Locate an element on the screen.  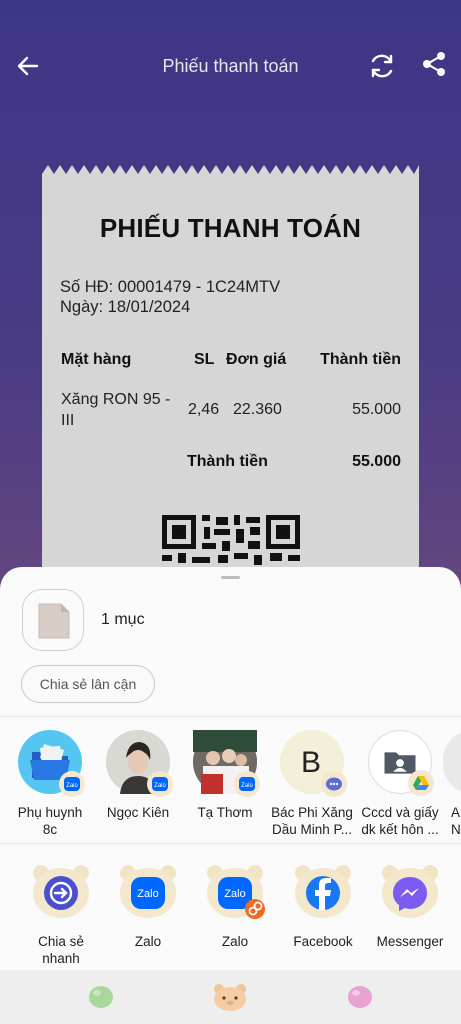
share-icon is located at coordinates (434, 64).